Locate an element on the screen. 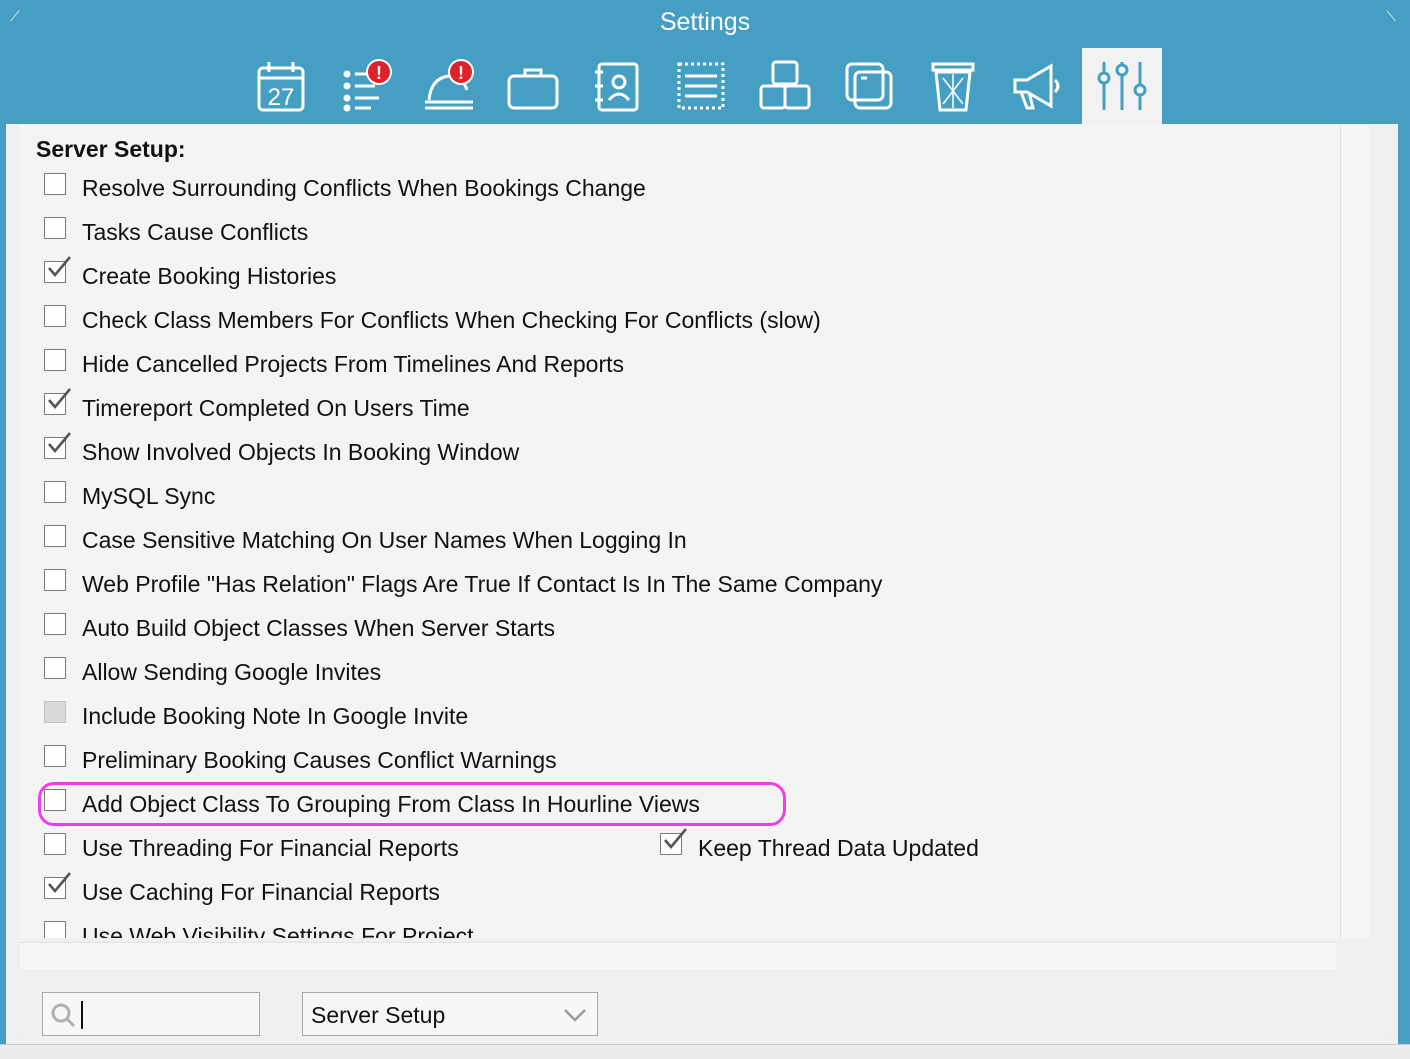 This screenshot has height=1059, width=1410. tab-contacts is located at coordinates (617, 86).